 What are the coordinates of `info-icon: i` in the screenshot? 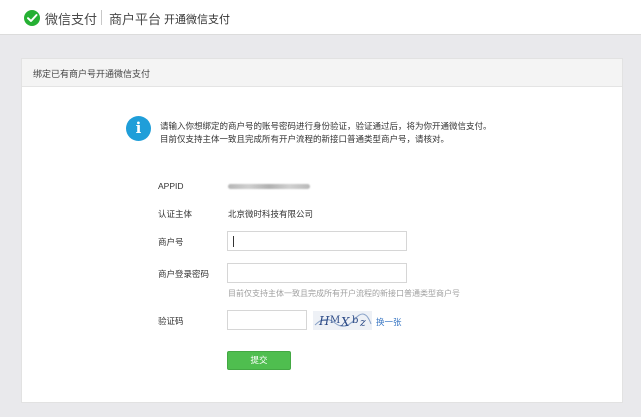 It's located at (138, 128).